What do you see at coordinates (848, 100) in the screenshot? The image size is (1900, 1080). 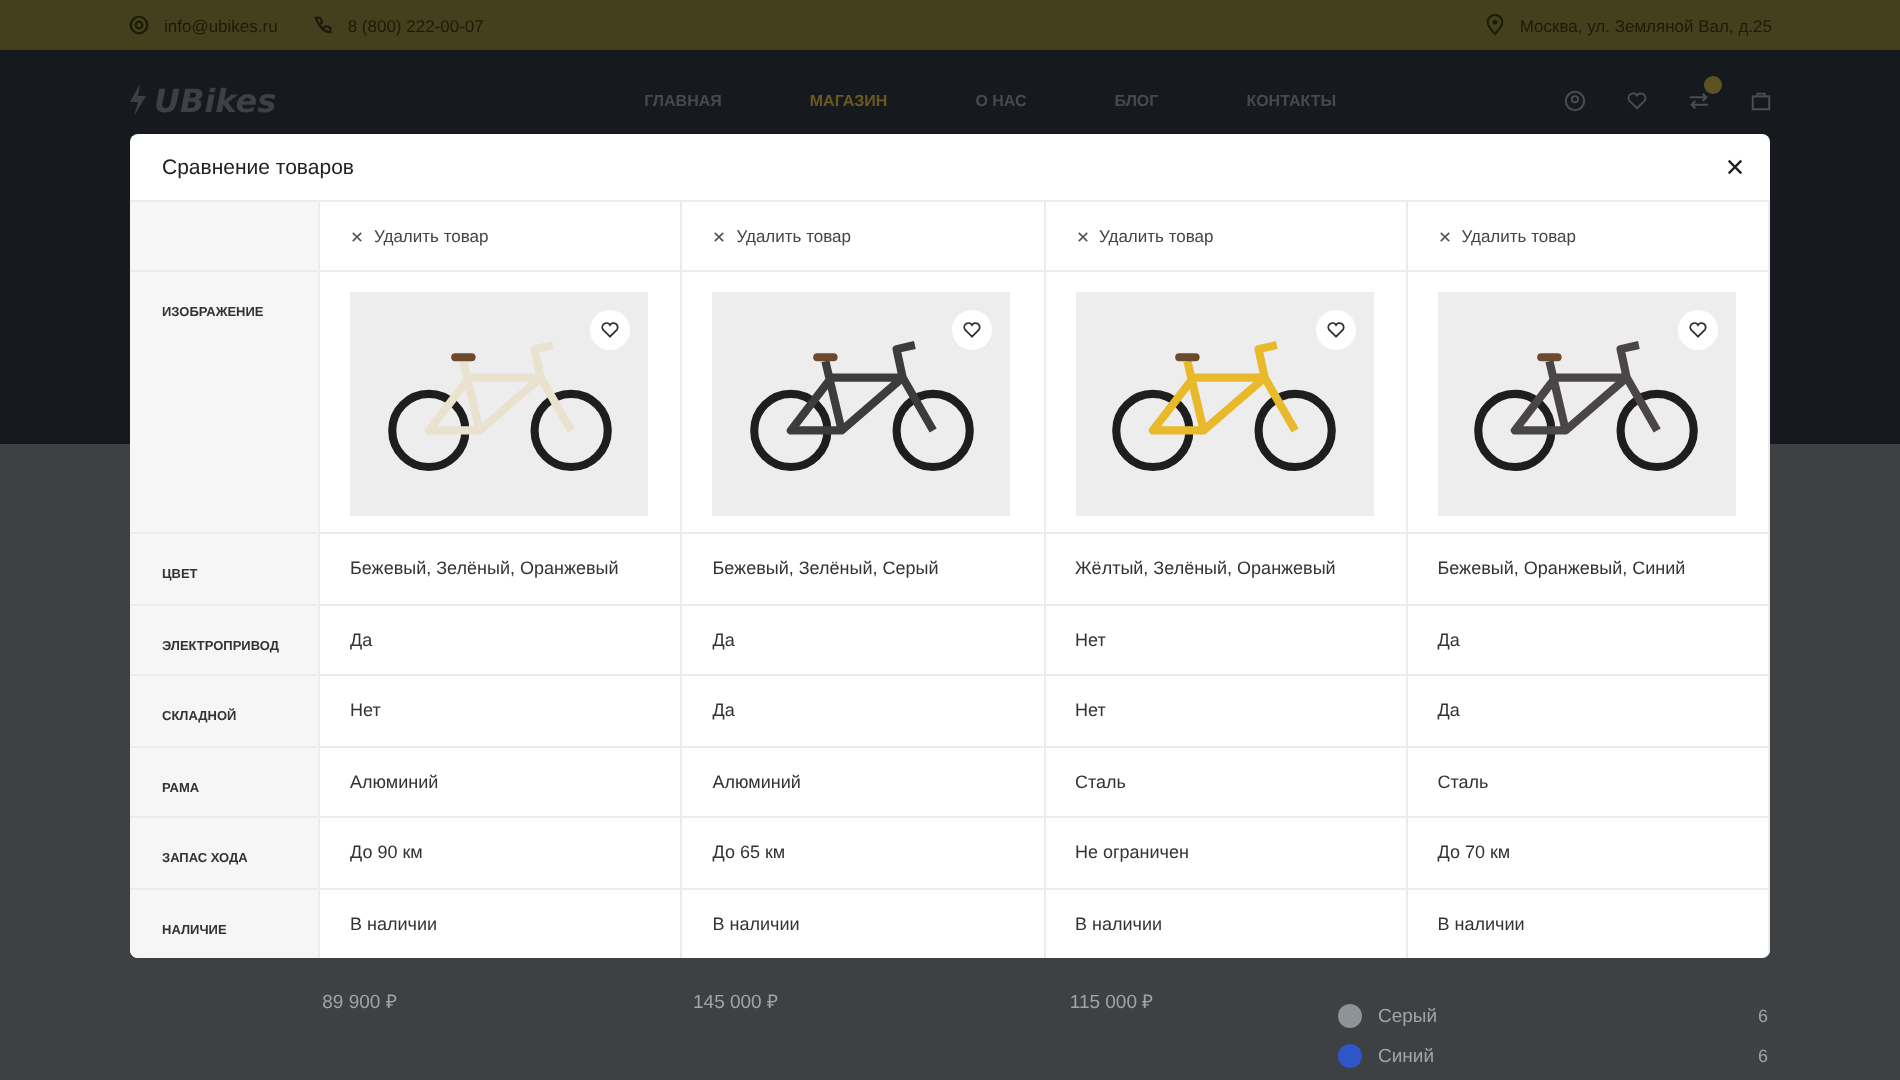 I see `nav-link: МАГАЗИН` at bounding box center [848, 100].